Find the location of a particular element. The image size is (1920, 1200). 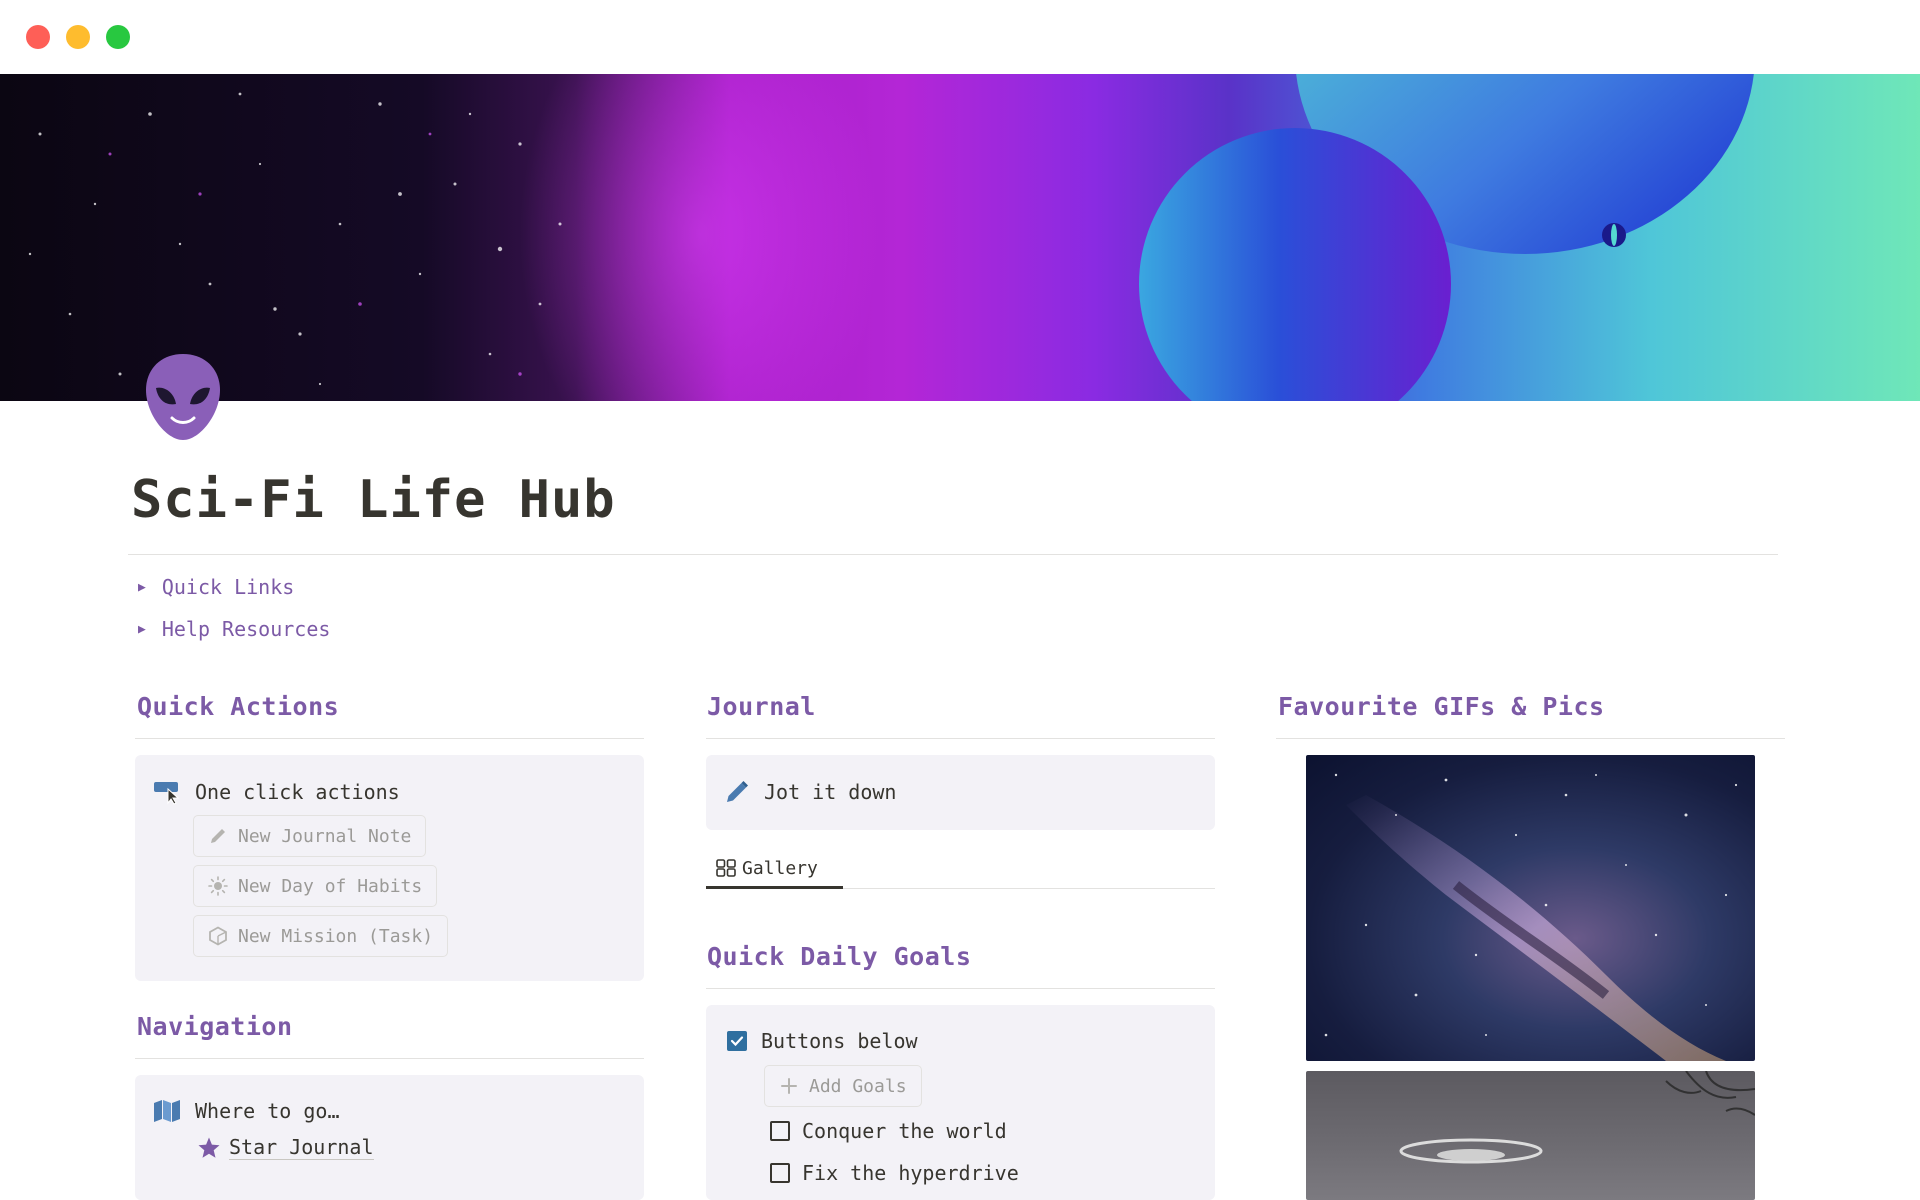

todo-label: Conquer the world is located at coordinates (904, 1131).